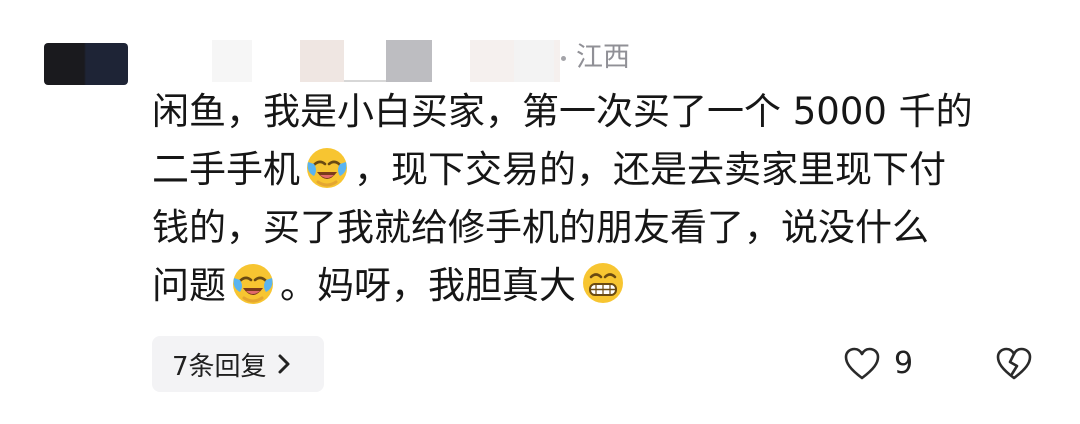 The width and height of the screenshot is (1080, 424). I want to click on comment-line: 闲鱼，我是小白买家，第一次买了一个 5000 千的, so click(602, 112).